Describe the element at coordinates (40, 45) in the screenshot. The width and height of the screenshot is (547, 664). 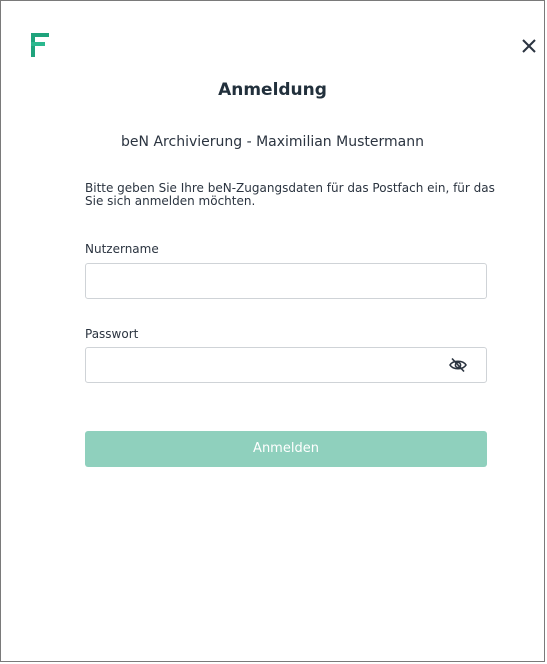
I see `f-logo-icon` at that location.